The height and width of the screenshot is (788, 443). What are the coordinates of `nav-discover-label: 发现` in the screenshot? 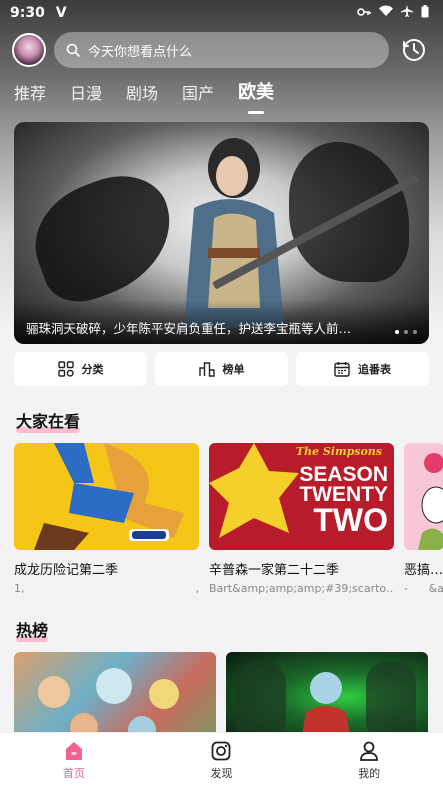 It's located at (221, 773).